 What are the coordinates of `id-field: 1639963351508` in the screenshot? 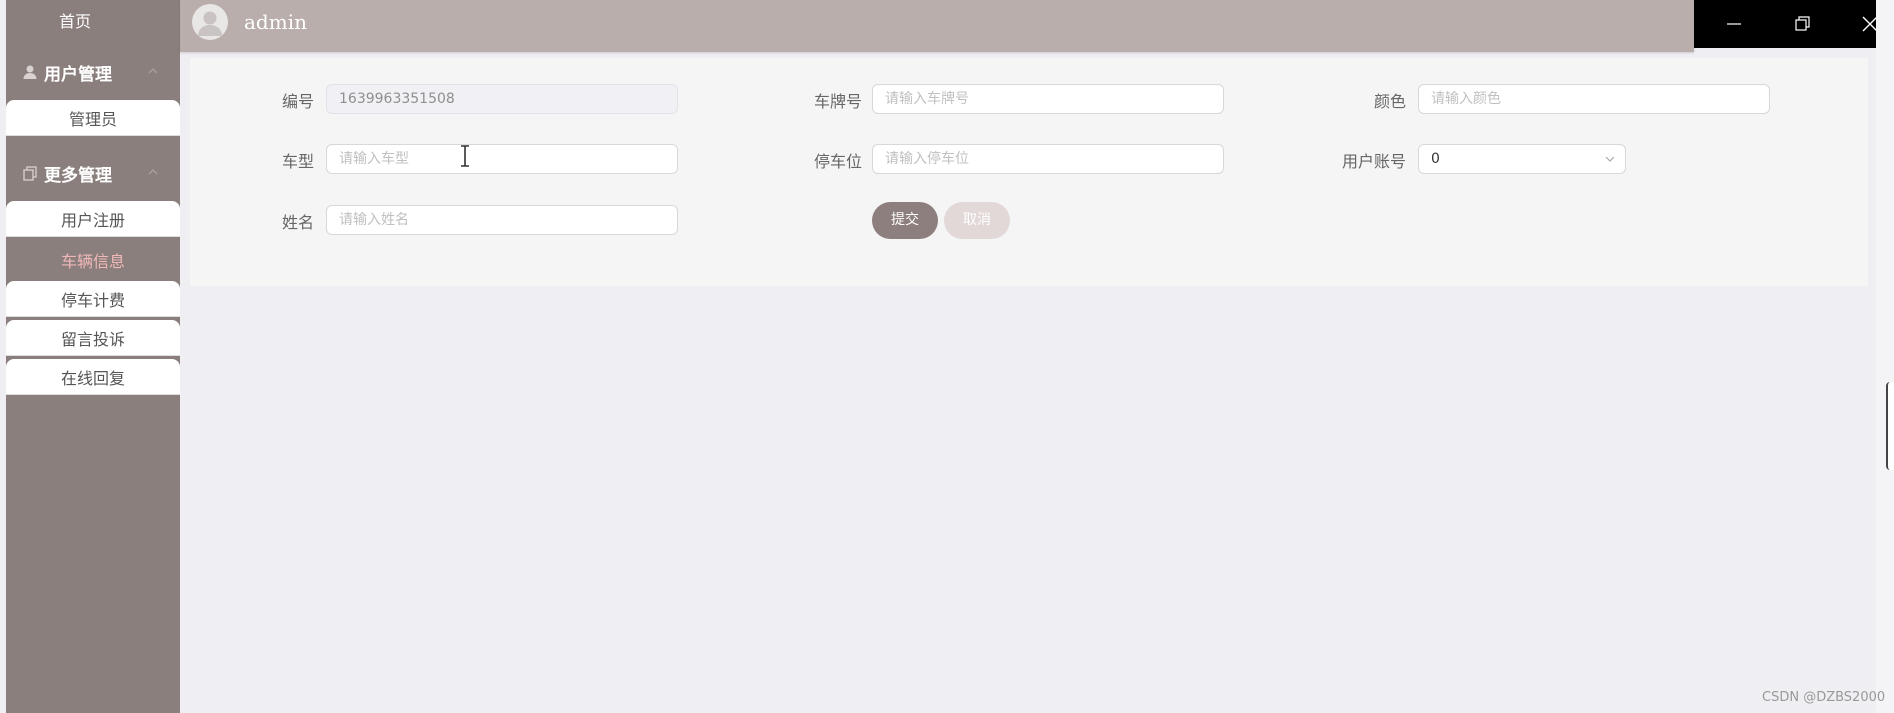 It's located at (502, 99).